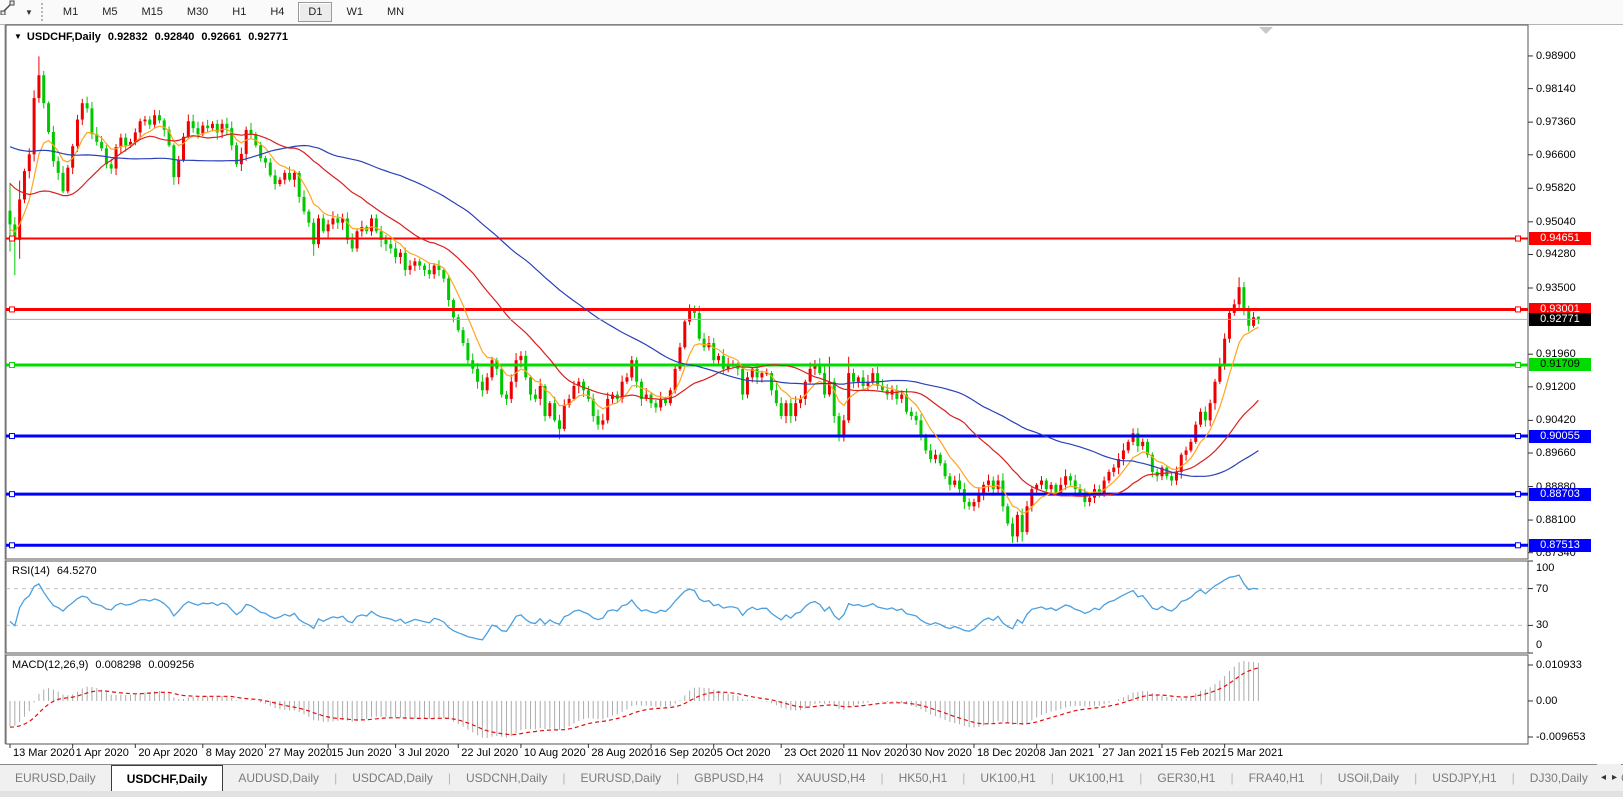  Describe the element at coordinates (1556, 520) in the screenshot. I see `price-tick: 0.88100` at that location.